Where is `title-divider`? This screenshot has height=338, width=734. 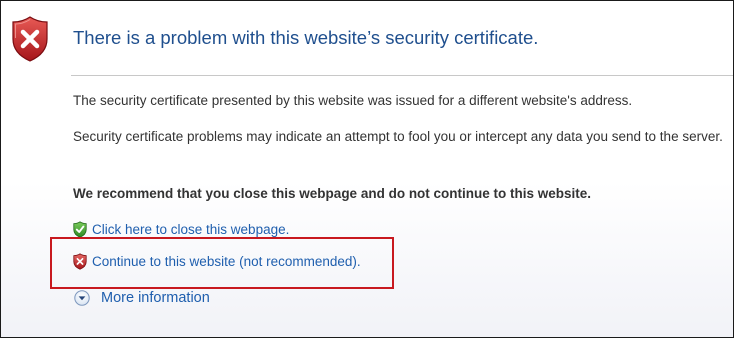
title-divider is located at coordinates (402, 75).